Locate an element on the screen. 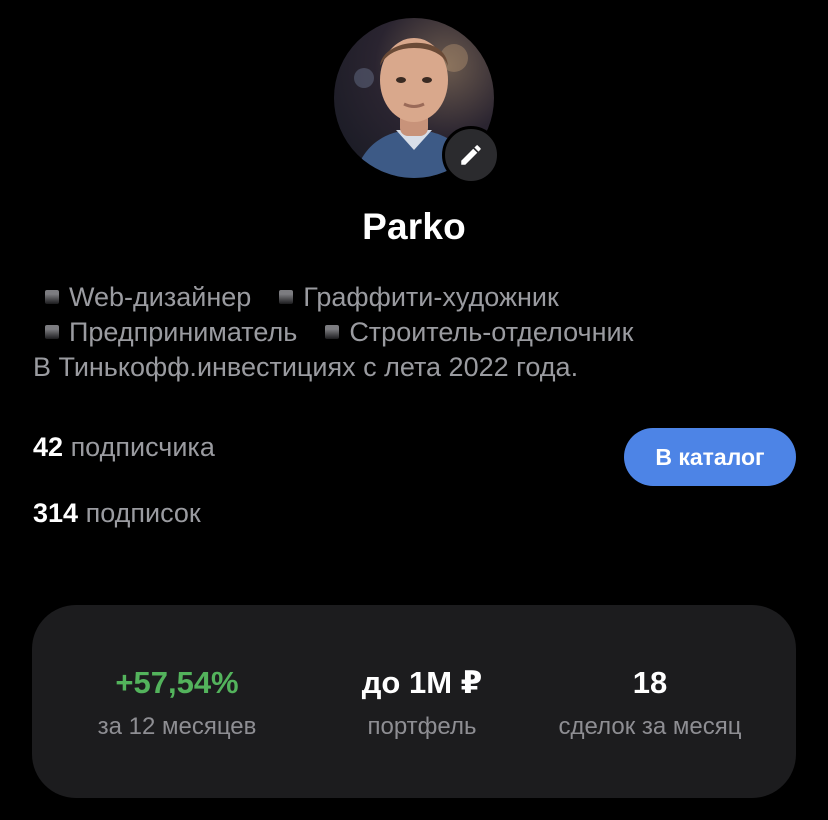 The width and height of the screenshot is (828, 820). bio-text: В Тинькофф.инвестициях с лета 2022 года. is located at coordinates (306, 367).